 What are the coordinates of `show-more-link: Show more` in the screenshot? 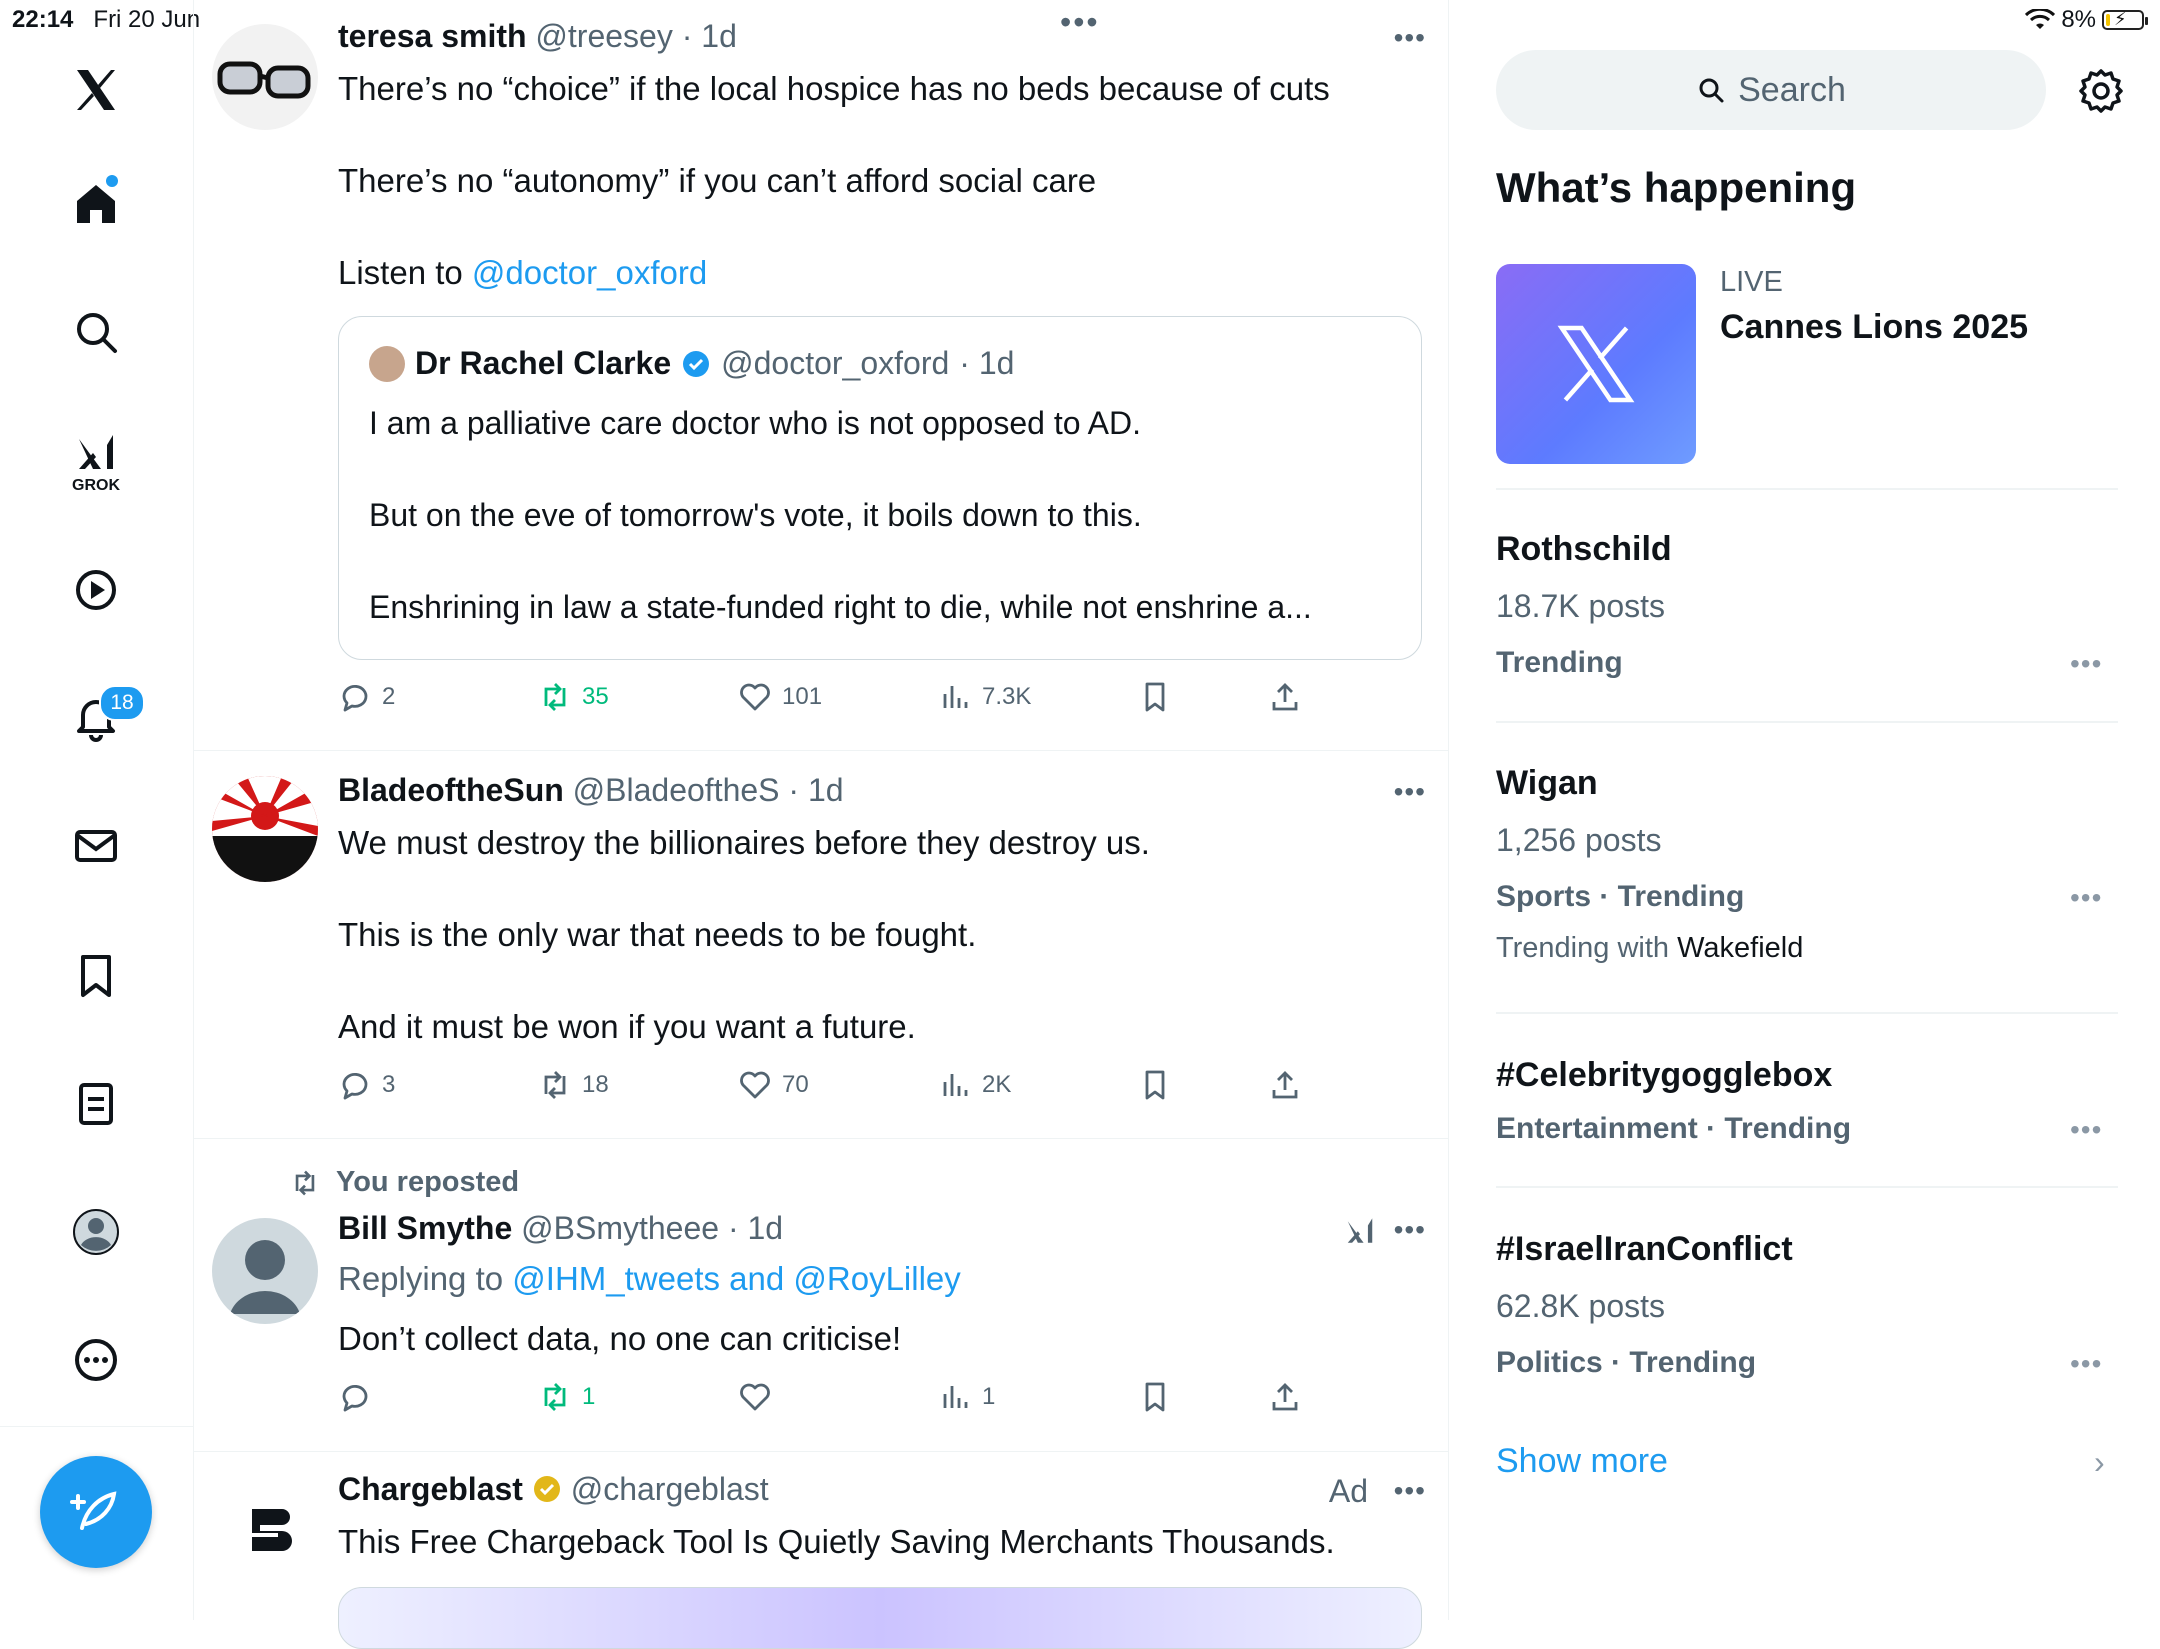 It's located at (1582, 1461).